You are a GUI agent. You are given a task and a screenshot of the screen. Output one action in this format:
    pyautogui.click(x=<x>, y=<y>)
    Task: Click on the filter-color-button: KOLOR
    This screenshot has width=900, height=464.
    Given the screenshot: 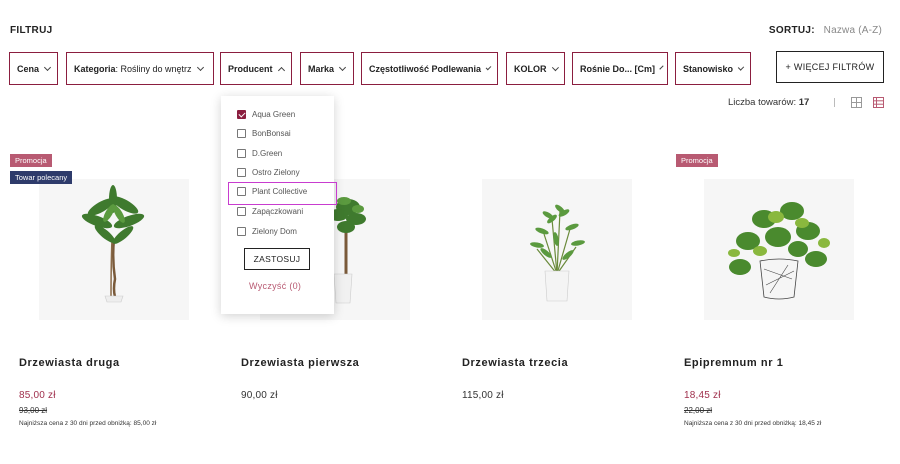 What is the action you would take?
    pyautogui.click(x=535, y=68)
    